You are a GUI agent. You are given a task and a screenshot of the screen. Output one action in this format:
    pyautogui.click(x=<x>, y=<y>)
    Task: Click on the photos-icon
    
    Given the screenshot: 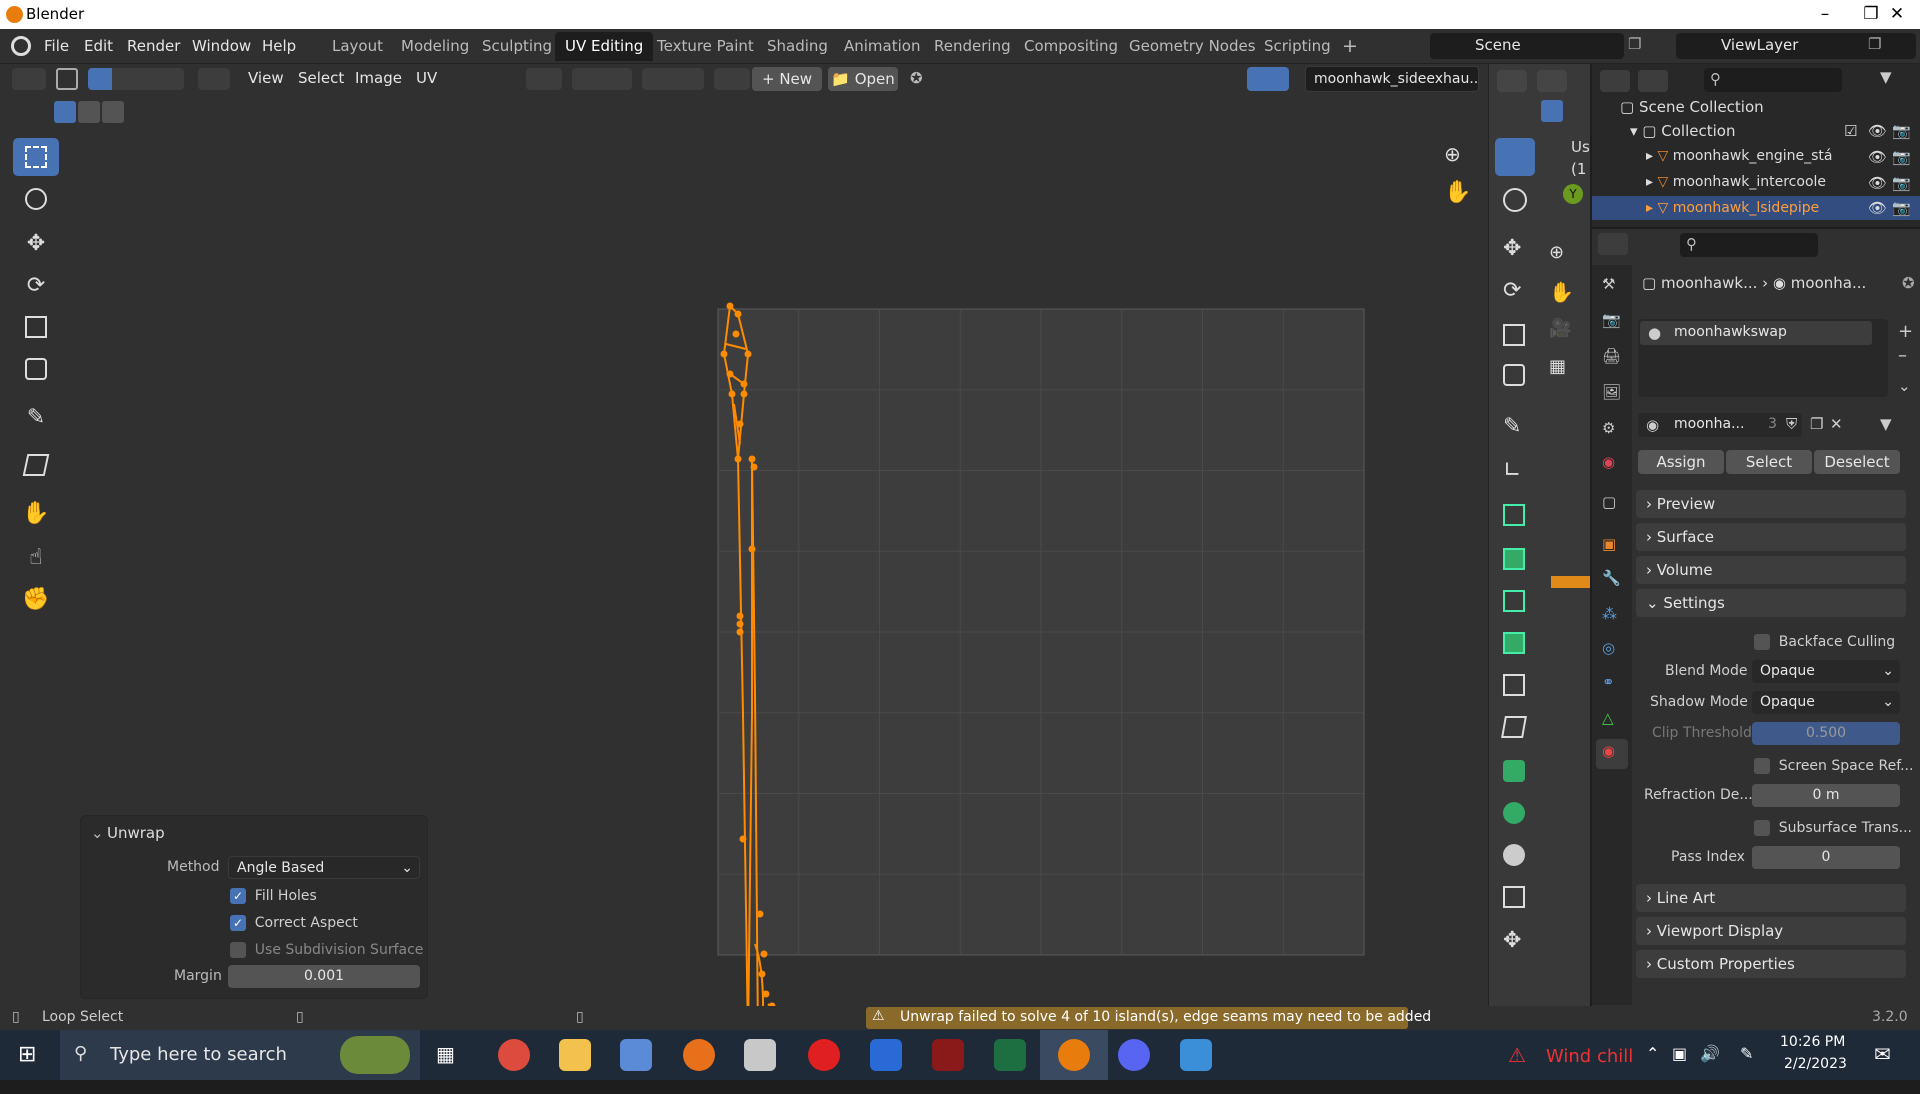 What is the action you would take?
    pyautogui.click(x=1196, y=1055)
    